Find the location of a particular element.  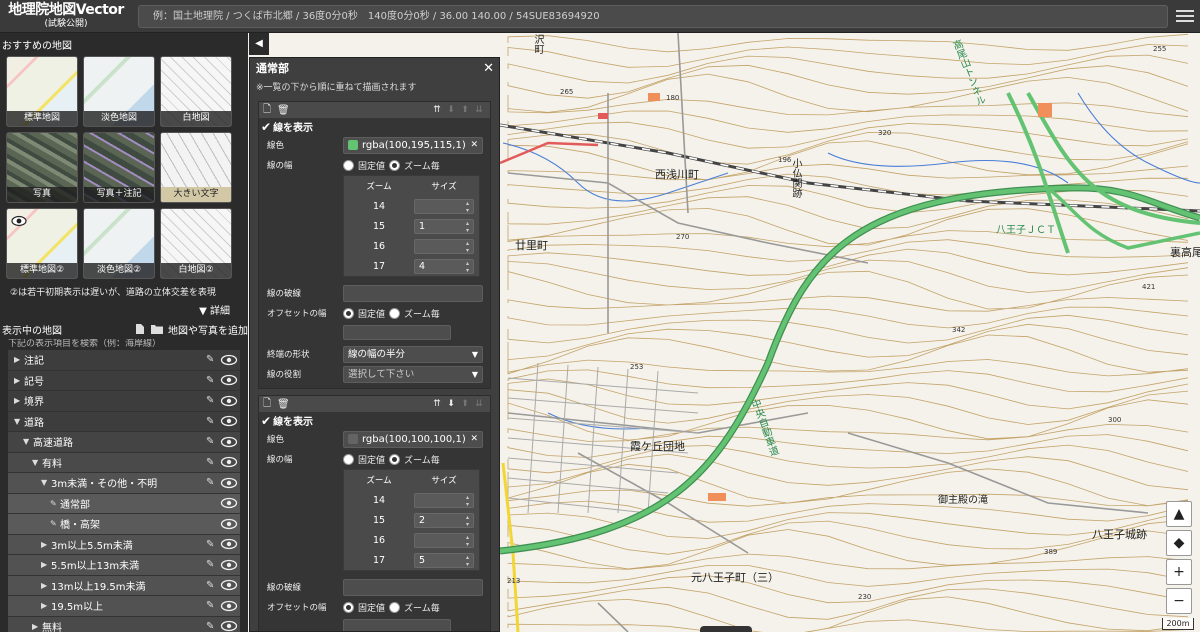

layer-row: ▼ 有料 ✎ is located at coordinates (124, 462).